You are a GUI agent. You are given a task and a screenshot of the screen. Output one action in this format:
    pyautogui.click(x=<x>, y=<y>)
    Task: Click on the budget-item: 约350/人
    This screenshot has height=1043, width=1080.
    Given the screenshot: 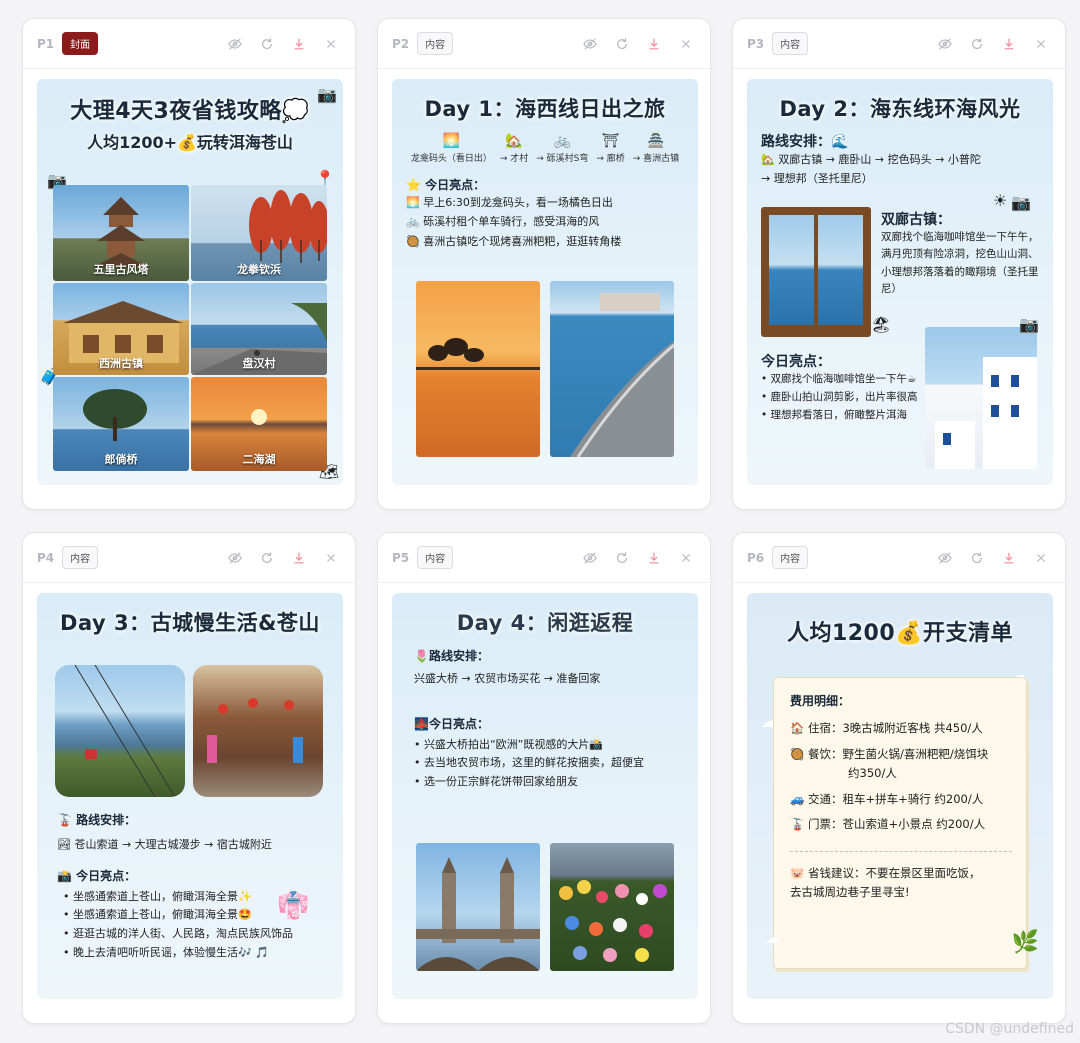 What is the action you would take?
    pyautogui.click(x=872, y=773)
    